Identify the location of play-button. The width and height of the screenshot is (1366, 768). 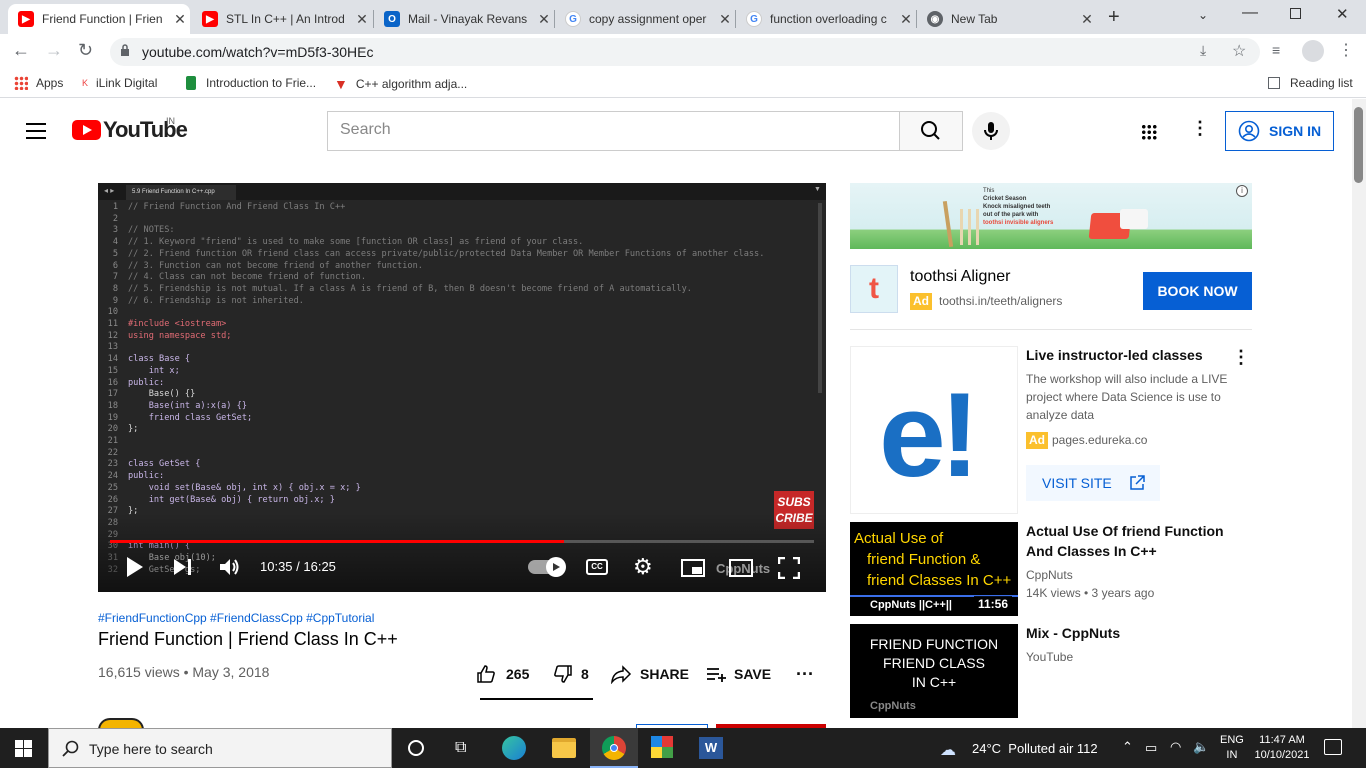
(135, 567).